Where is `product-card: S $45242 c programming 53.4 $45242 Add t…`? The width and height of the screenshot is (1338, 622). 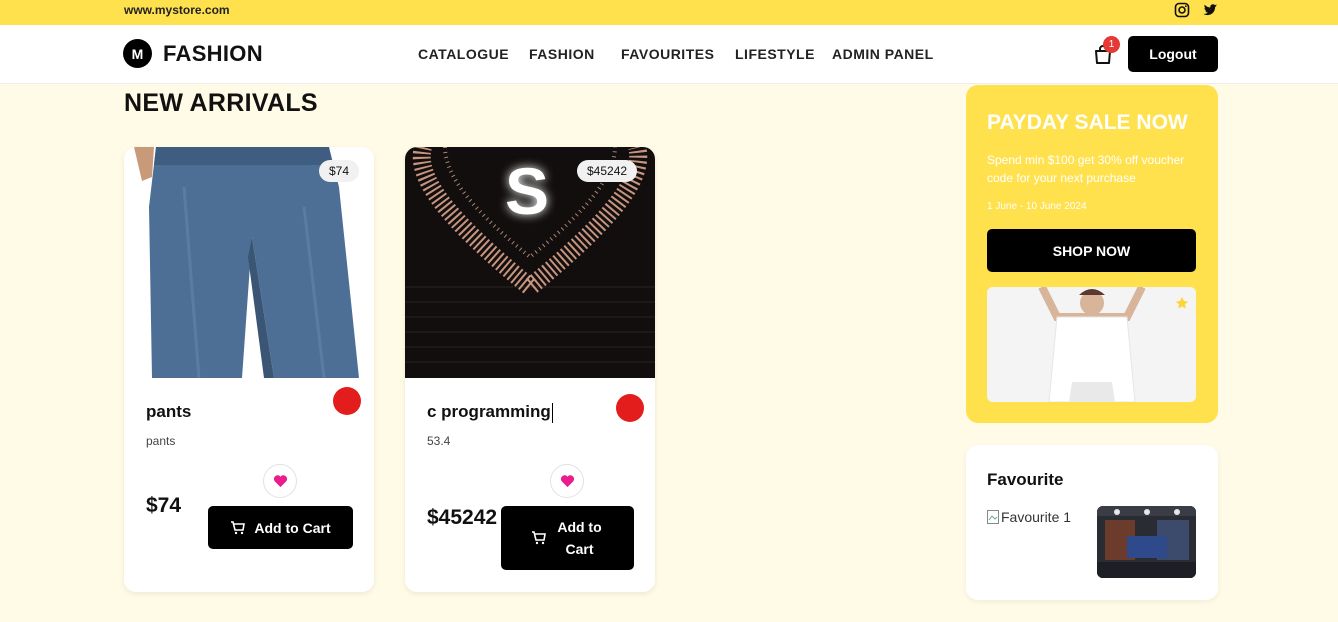 product-card: S $45242 c programming 53.4 $45242 Add t… is located at coordinates (530, 369).